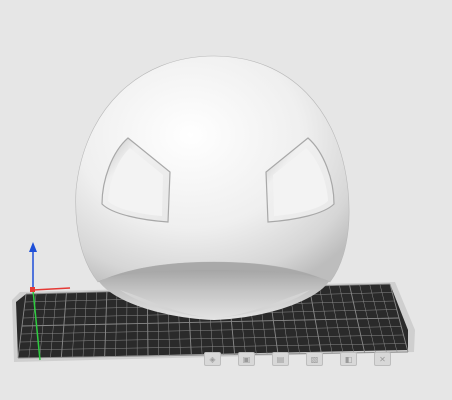 Image resolution: width=452 pixels, height=400 pixels. I want to click on origin-marker, so click(32, 289).